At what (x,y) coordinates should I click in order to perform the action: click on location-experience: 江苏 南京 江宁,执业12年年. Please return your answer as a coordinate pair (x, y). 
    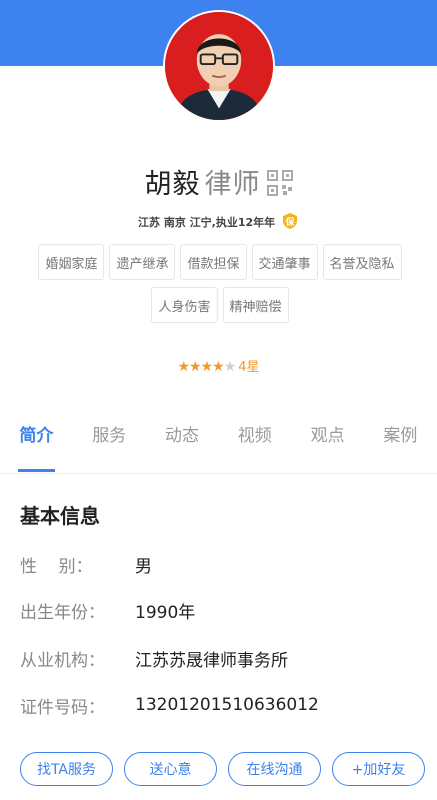
    Looking at the image, I should click on (207, 222).